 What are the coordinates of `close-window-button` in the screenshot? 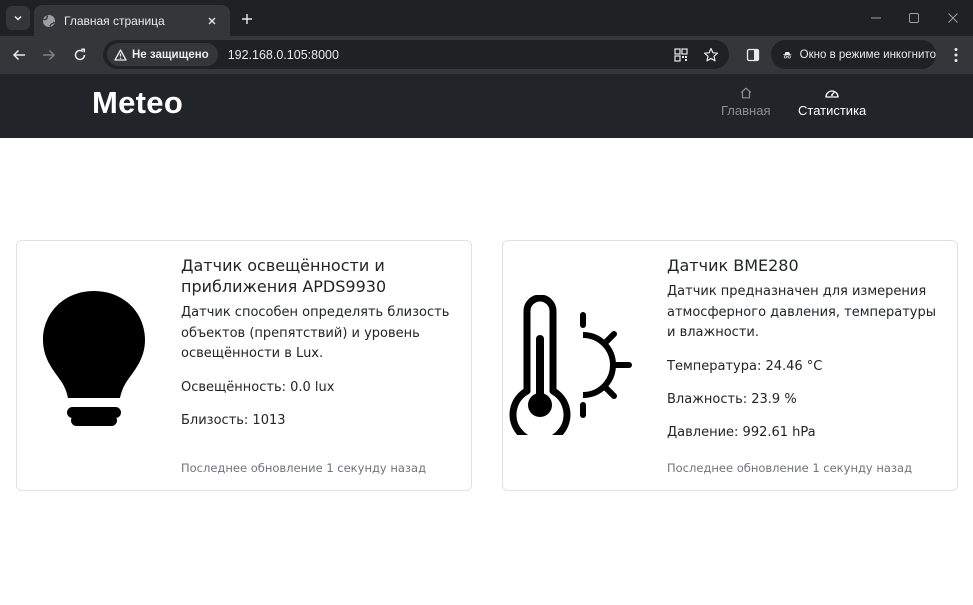 It's located at (953, 18).